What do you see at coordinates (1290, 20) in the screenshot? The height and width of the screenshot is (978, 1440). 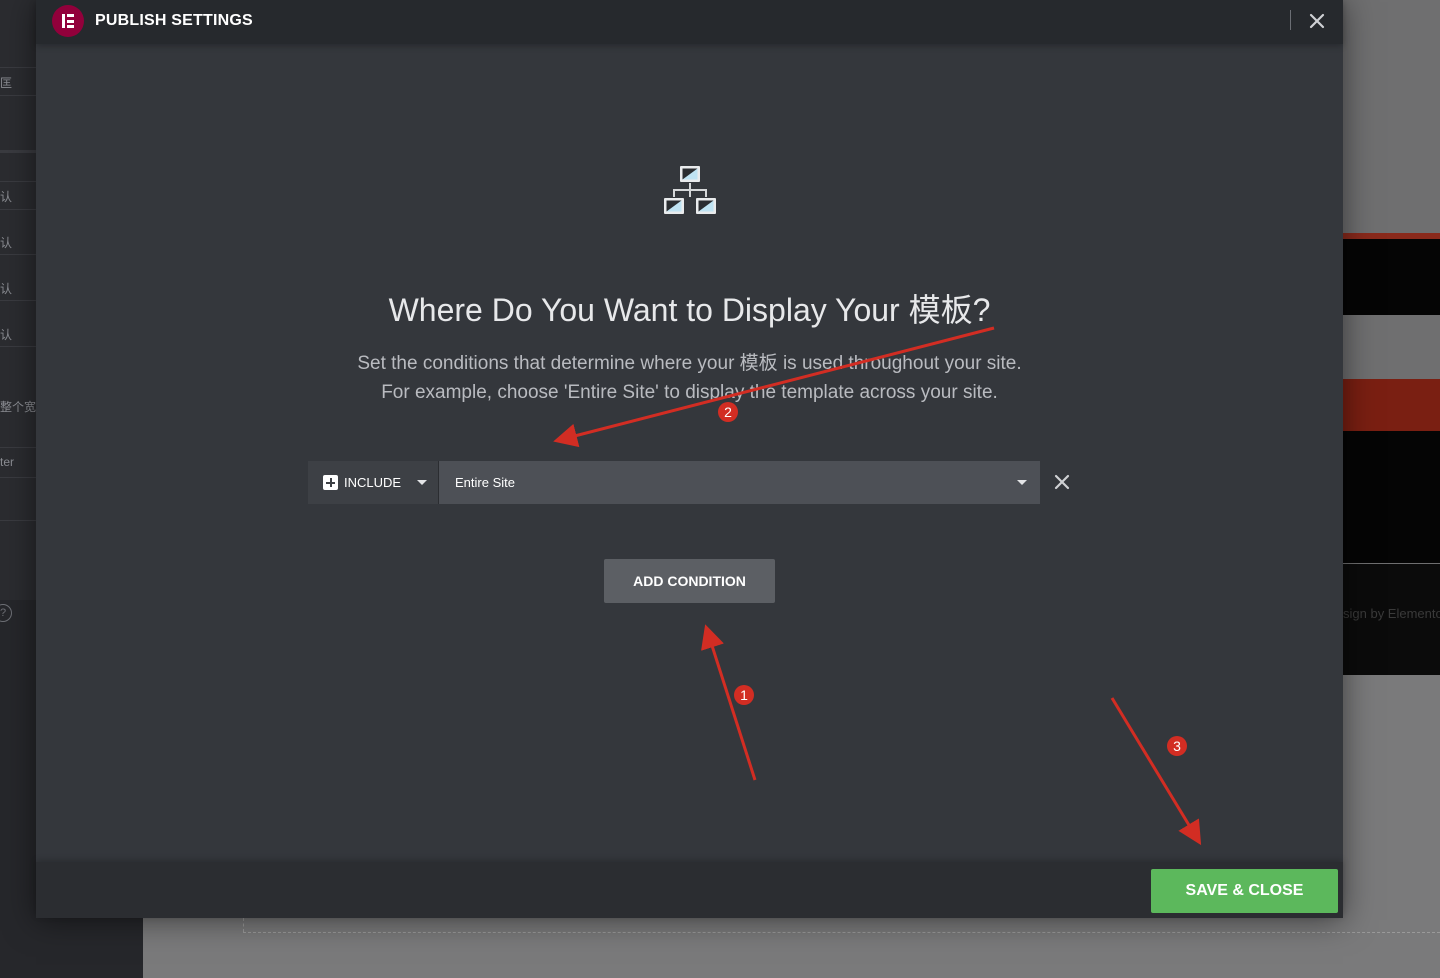 I see `header-divider` at bounding box center [1290, 20].